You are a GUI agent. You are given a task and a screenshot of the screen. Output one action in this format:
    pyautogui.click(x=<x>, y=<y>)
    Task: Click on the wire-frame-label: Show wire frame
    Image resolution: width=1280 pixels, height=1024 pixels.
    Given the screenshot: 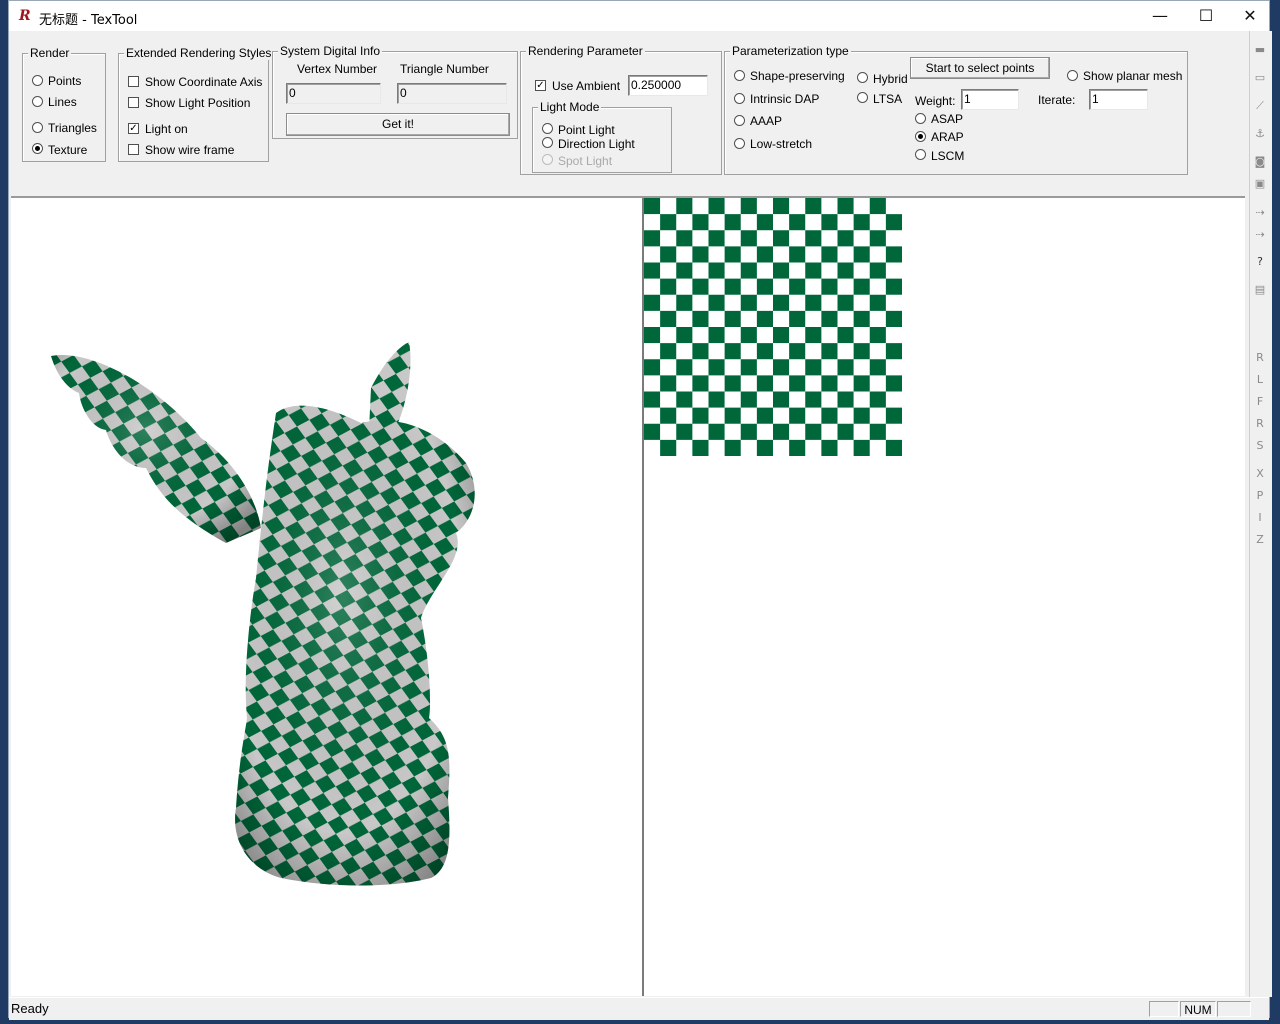 What is the action you would take?
    pyautogui.click(x=189, y=150)
    